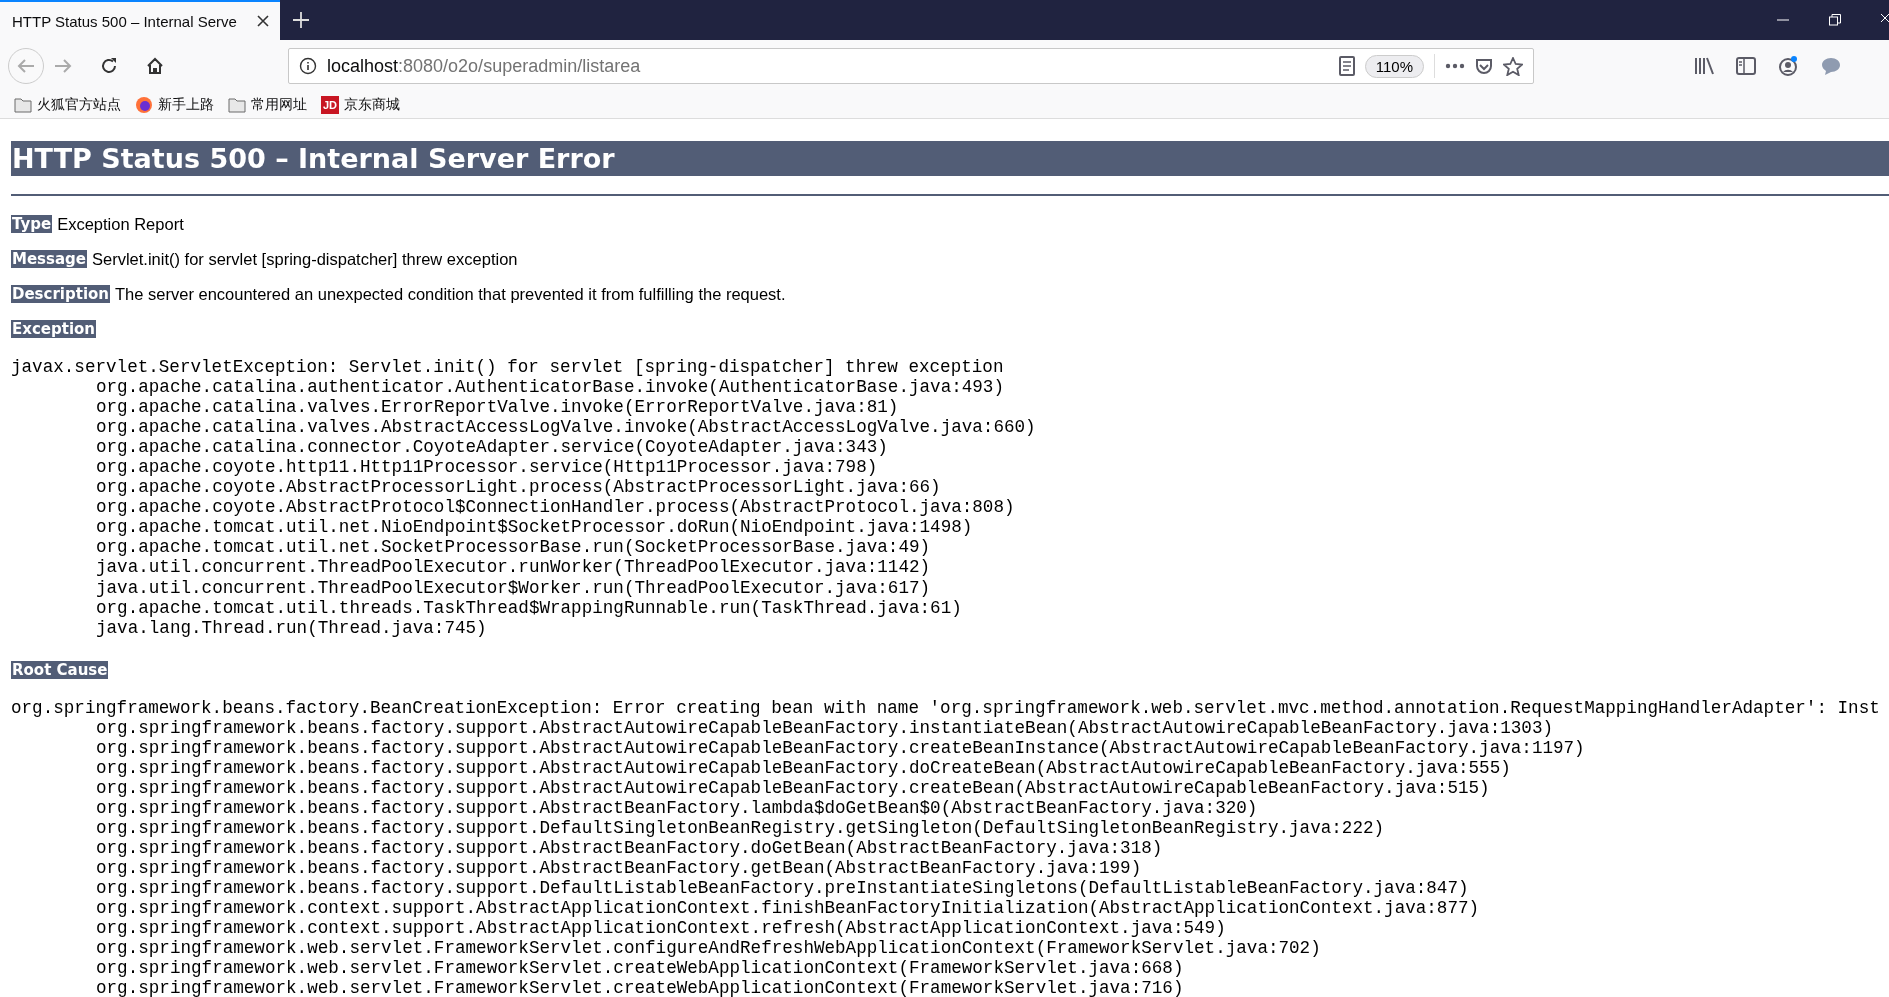 This screenshot has height=997, width=1889. I want to click on store-logo-icon: JD, so click(330, 105).